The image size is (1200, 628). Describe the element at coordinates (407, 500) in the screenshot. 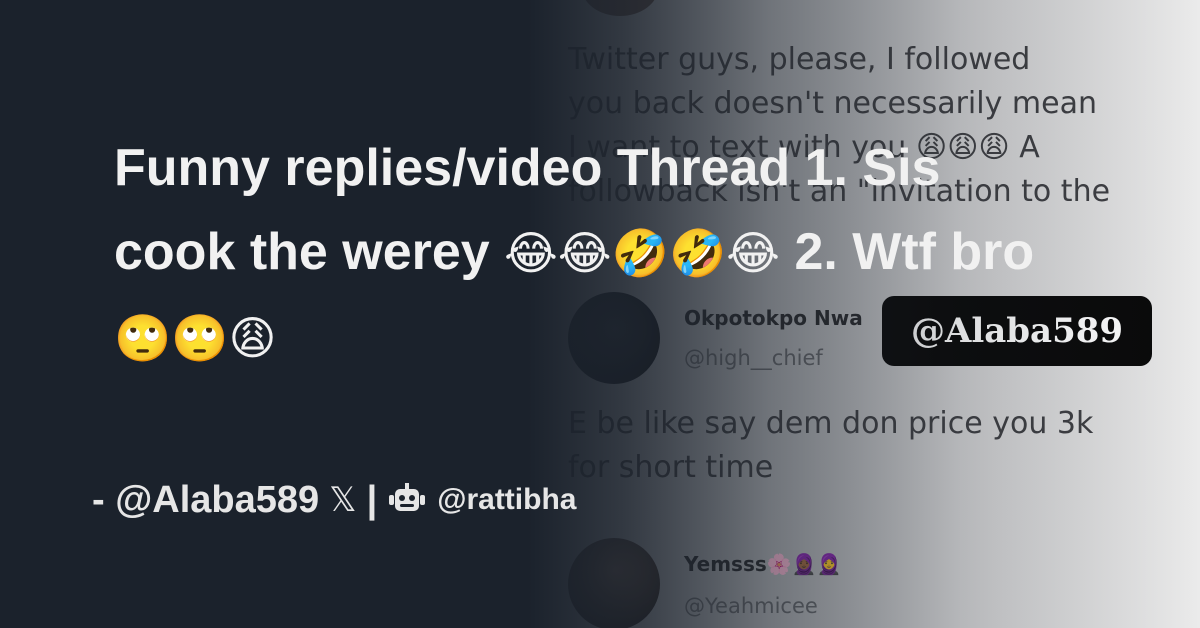

I see `robot-icon` at that location.